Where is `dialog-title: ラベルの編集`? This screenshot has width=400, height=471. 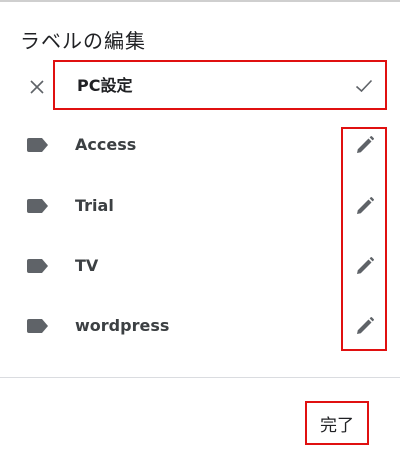 dialog-title: ラベルの編集 is located at coordinates (83, 41).